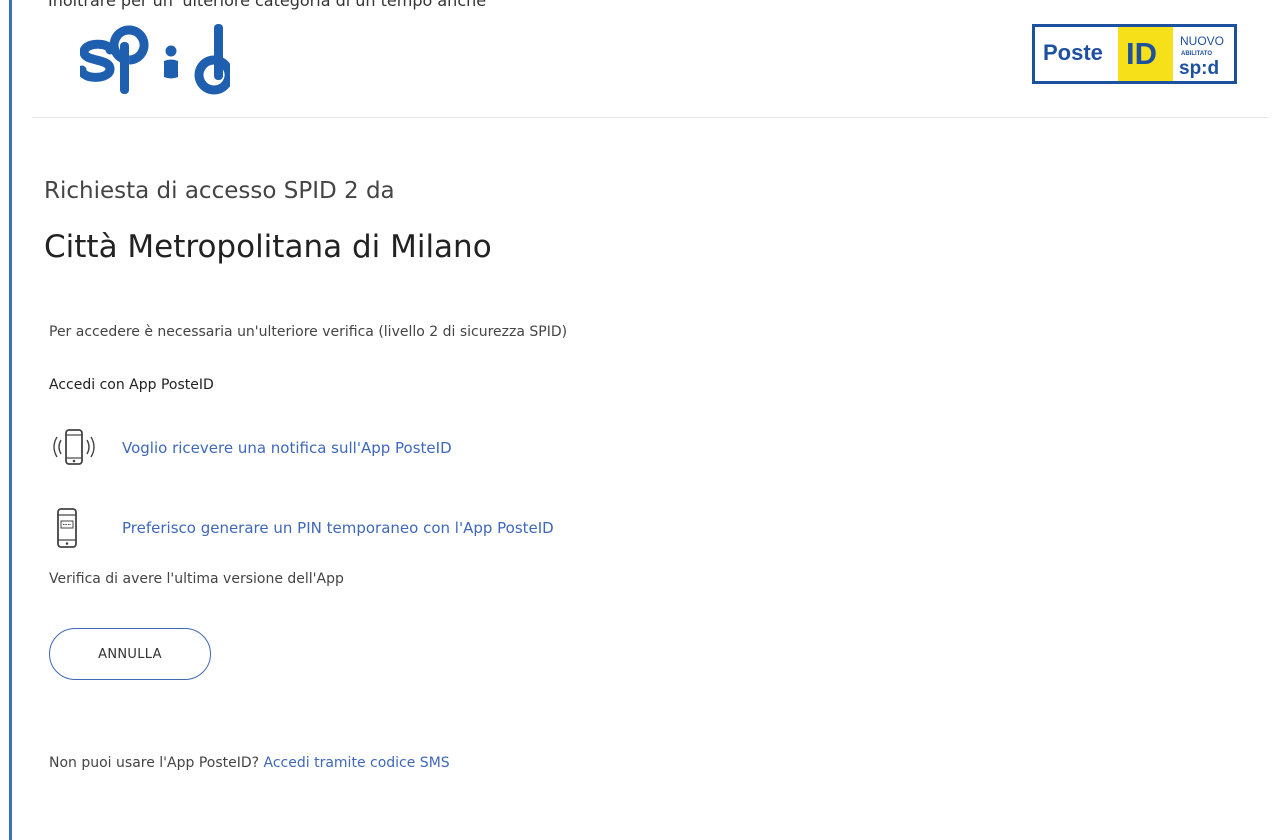 The height and width of the screenshot is (840, 1274). What do you see at coordinates (1199, 68) in the screenshot?
I see `svg-text: sp:d` at bounding box center [1199, 68].